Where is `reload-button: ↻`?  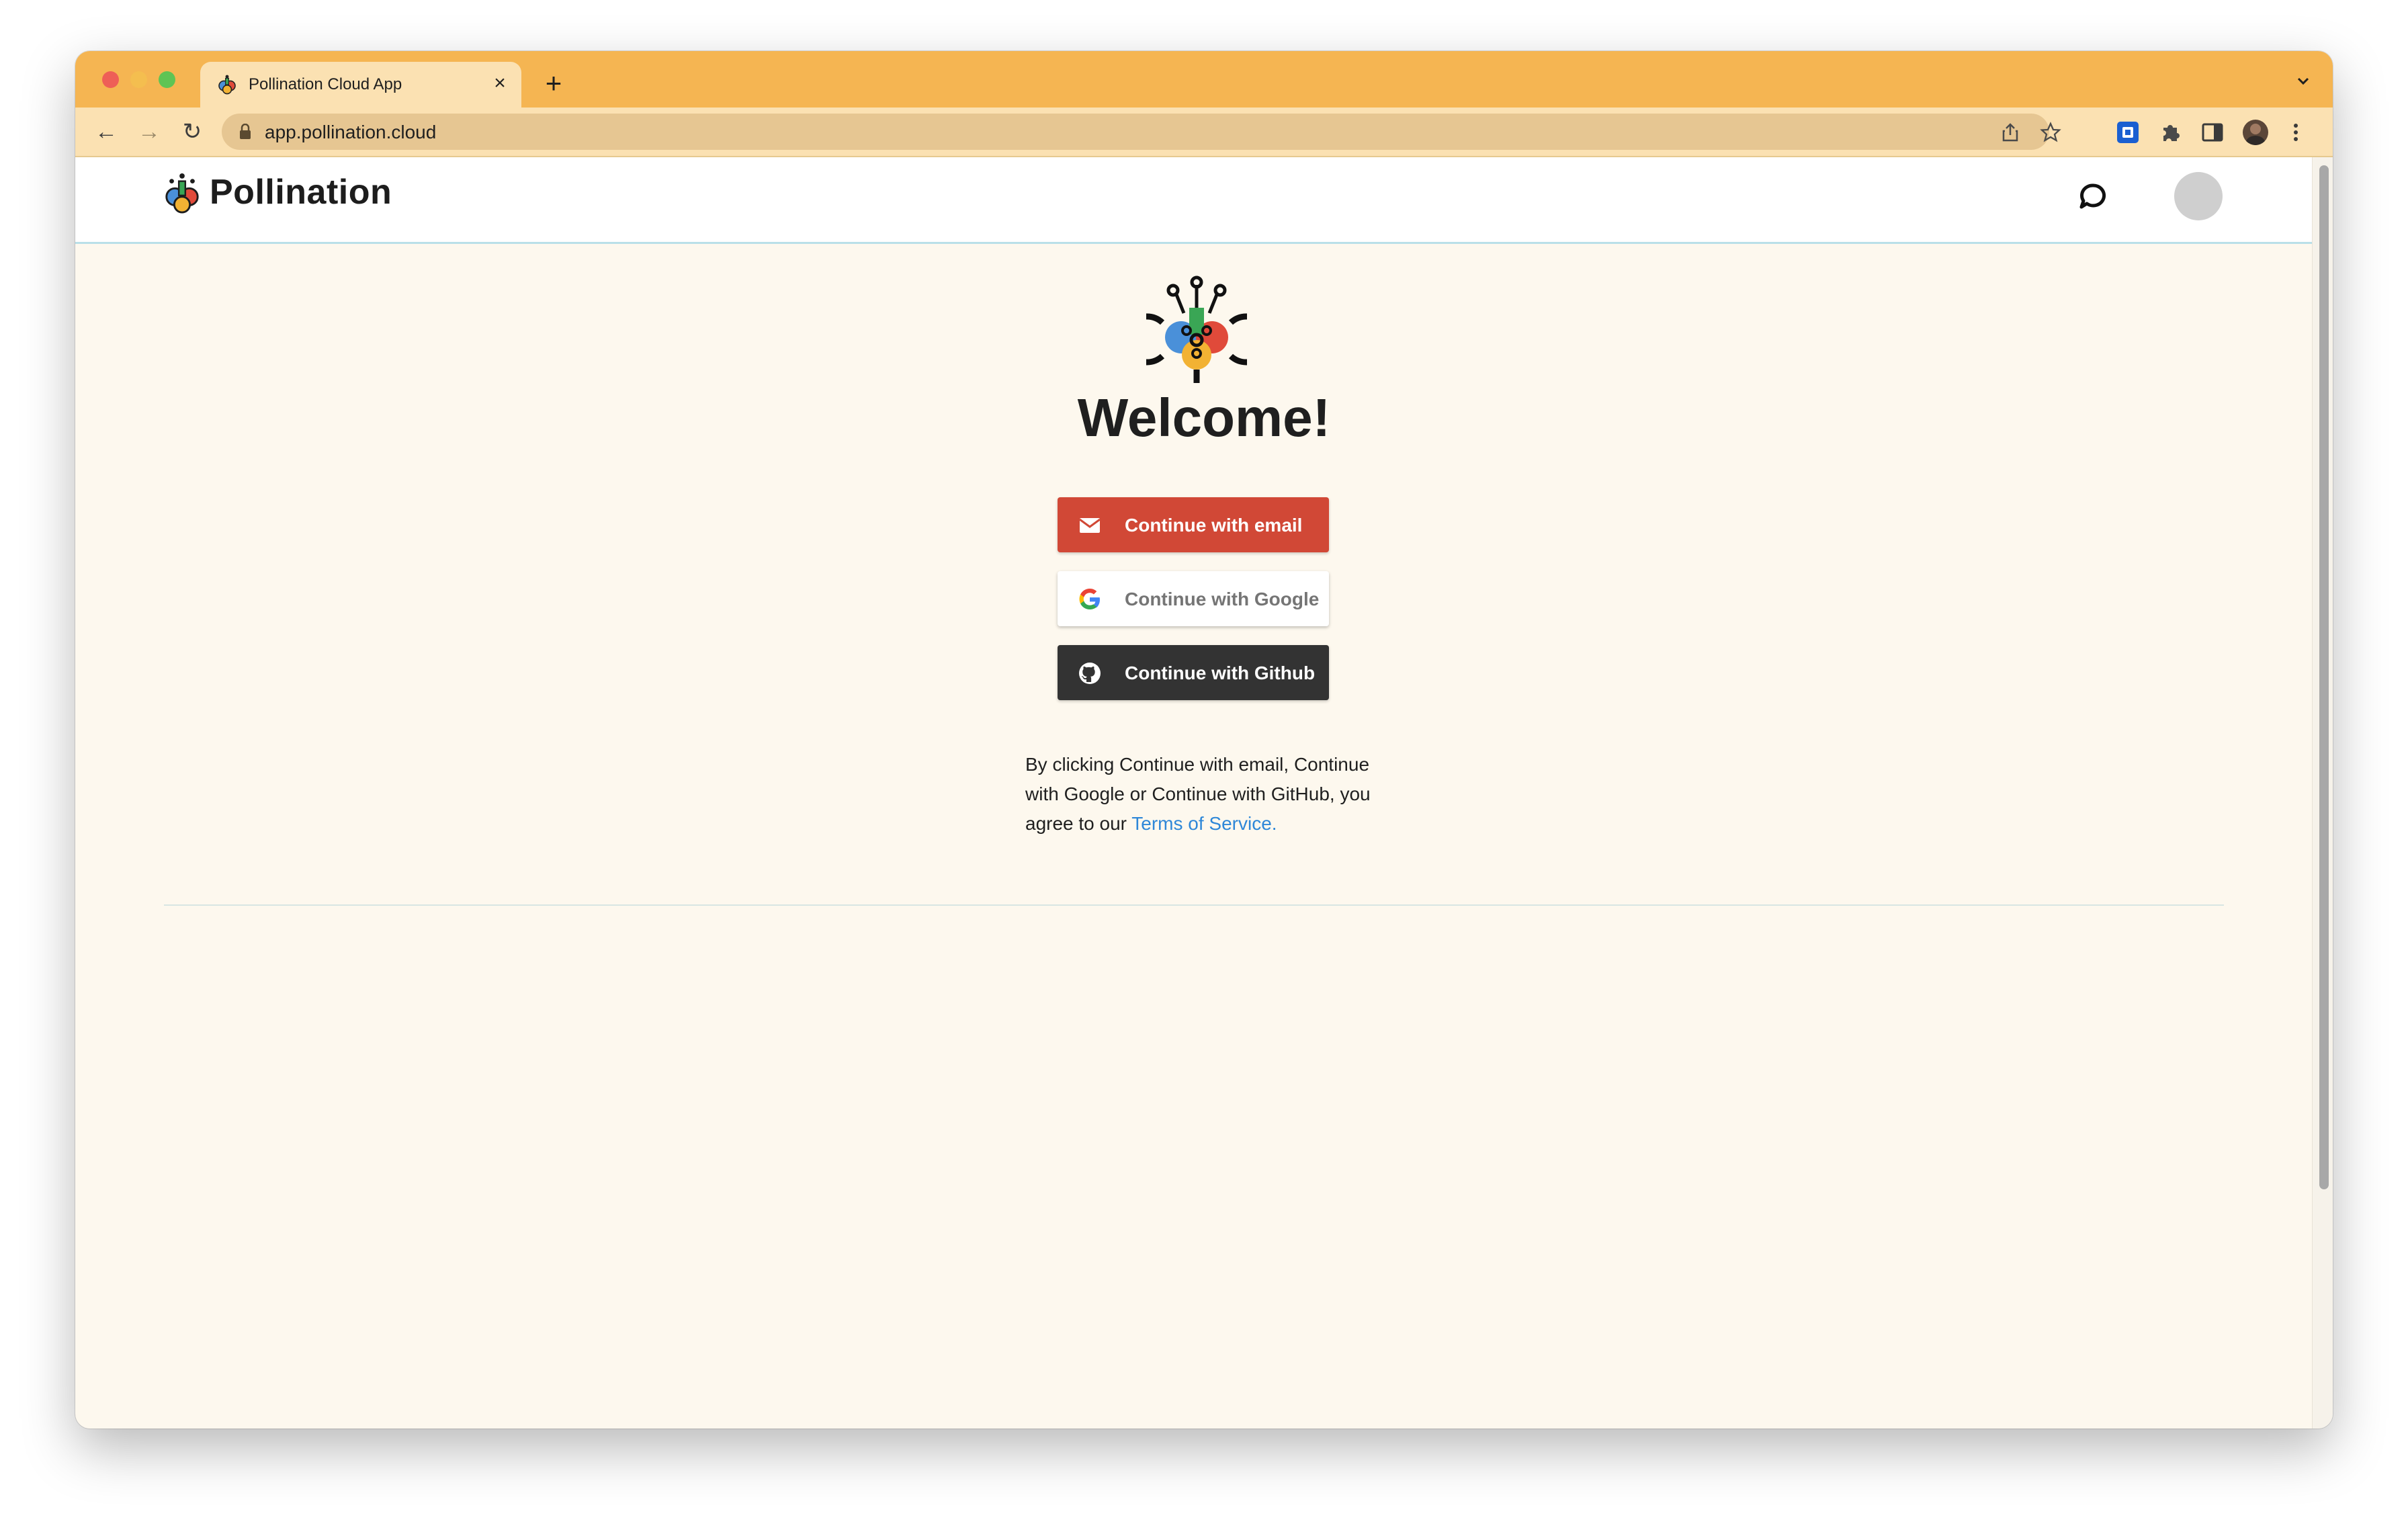 reload-button: ↻ is located at coordinates (192, 132).